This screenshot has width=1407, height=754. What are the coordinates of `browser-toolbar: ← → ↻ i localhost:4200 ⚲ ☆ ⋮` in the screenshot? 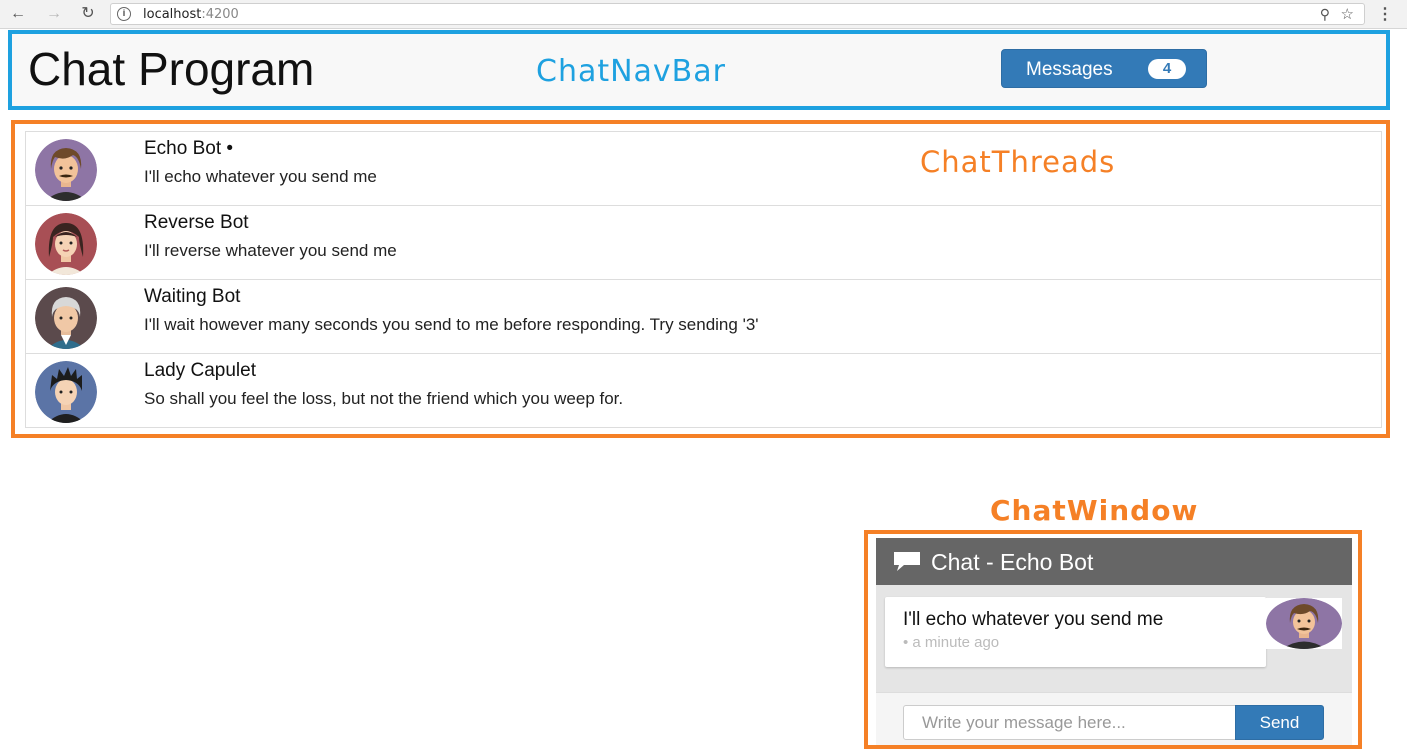 It's located at (703, 14).